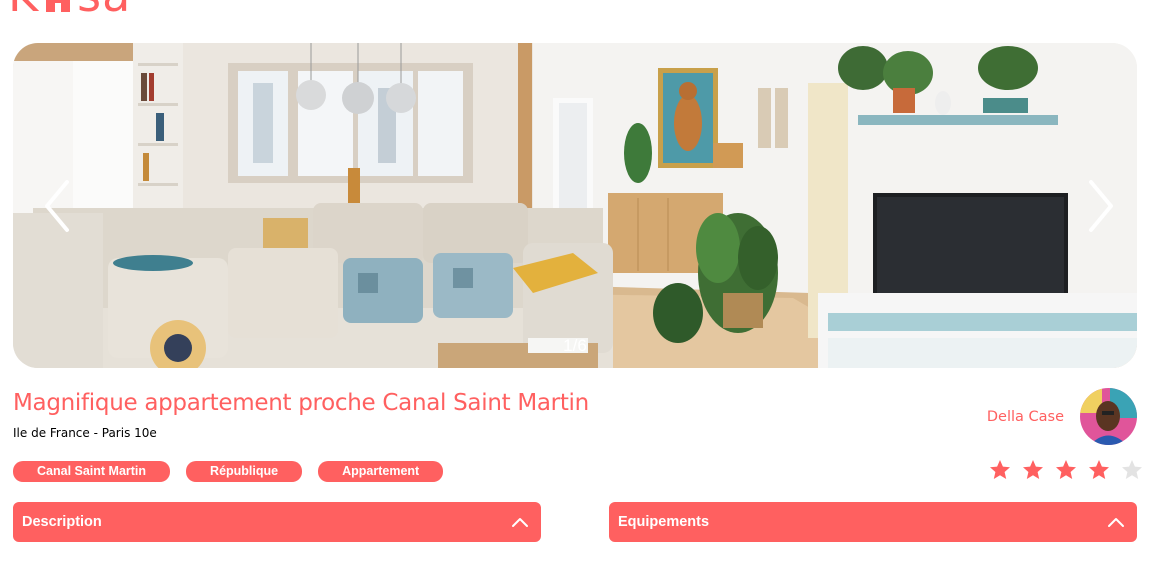  Describe the element at coordinates (575, 345) in the screenshot. I see `slide-counter: 1/6` at that location.